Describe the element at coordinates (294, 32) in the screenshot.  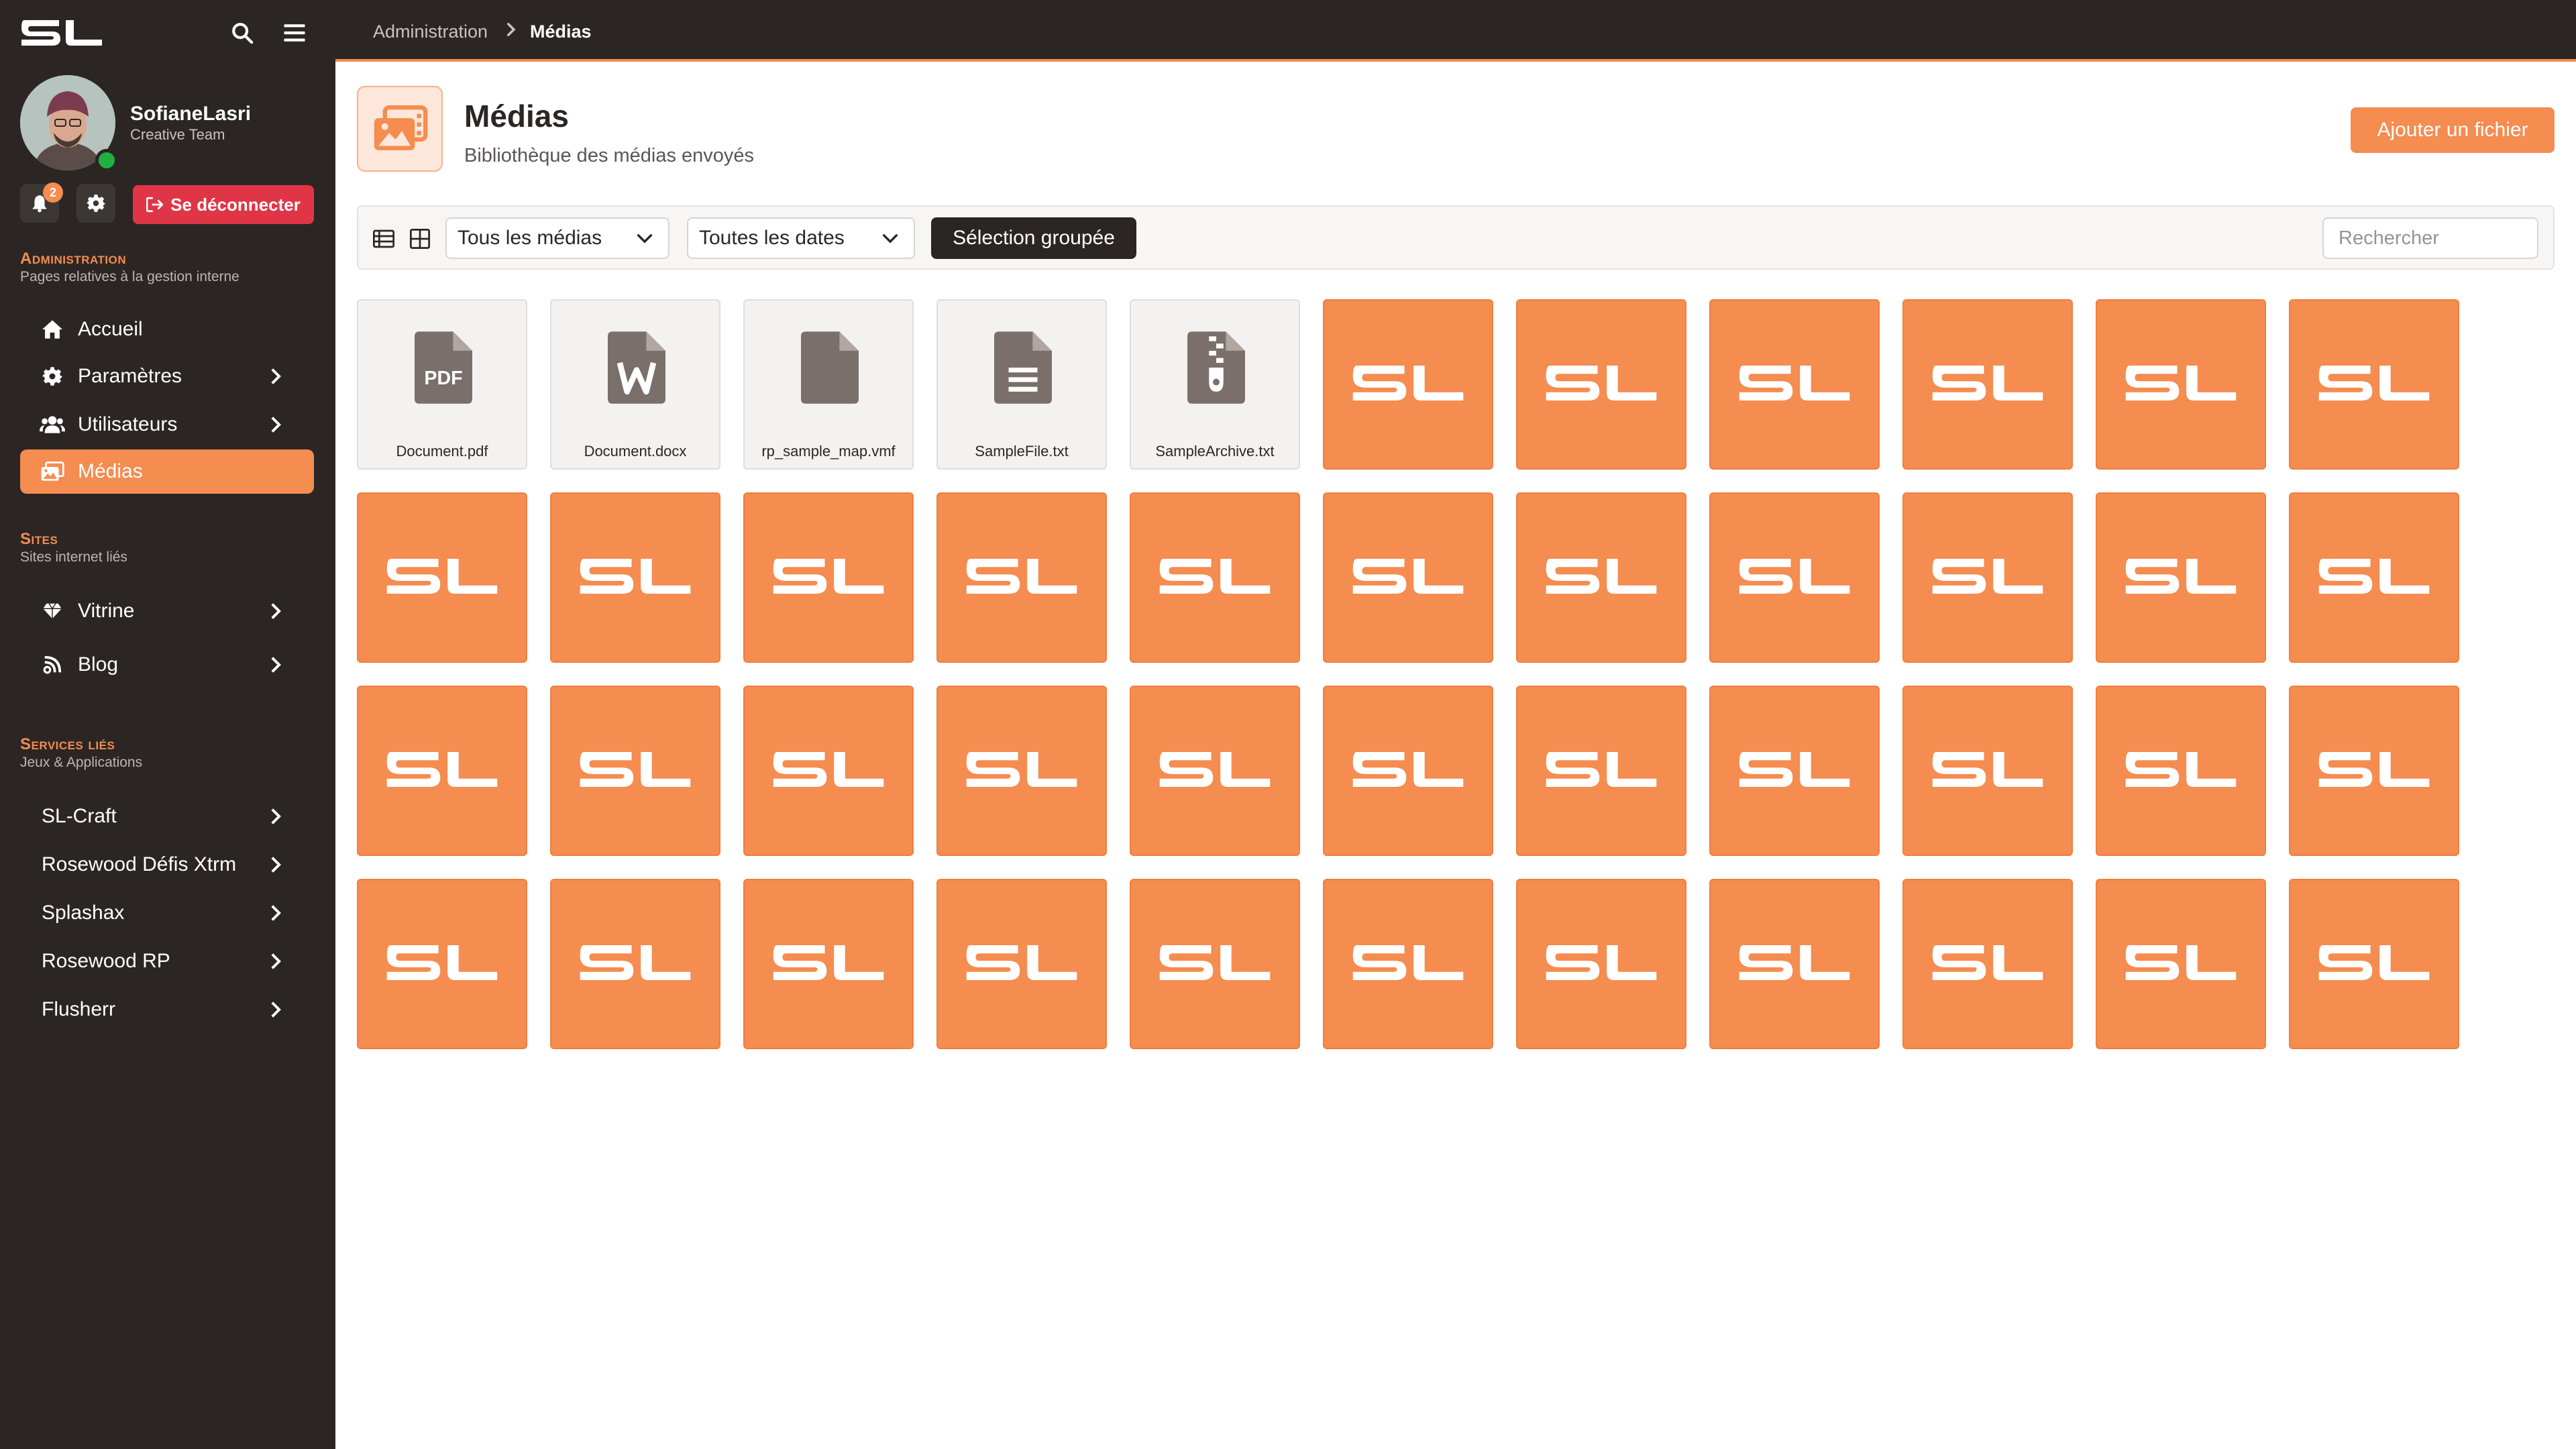
I see `hamburger-menu-icon` at that location.